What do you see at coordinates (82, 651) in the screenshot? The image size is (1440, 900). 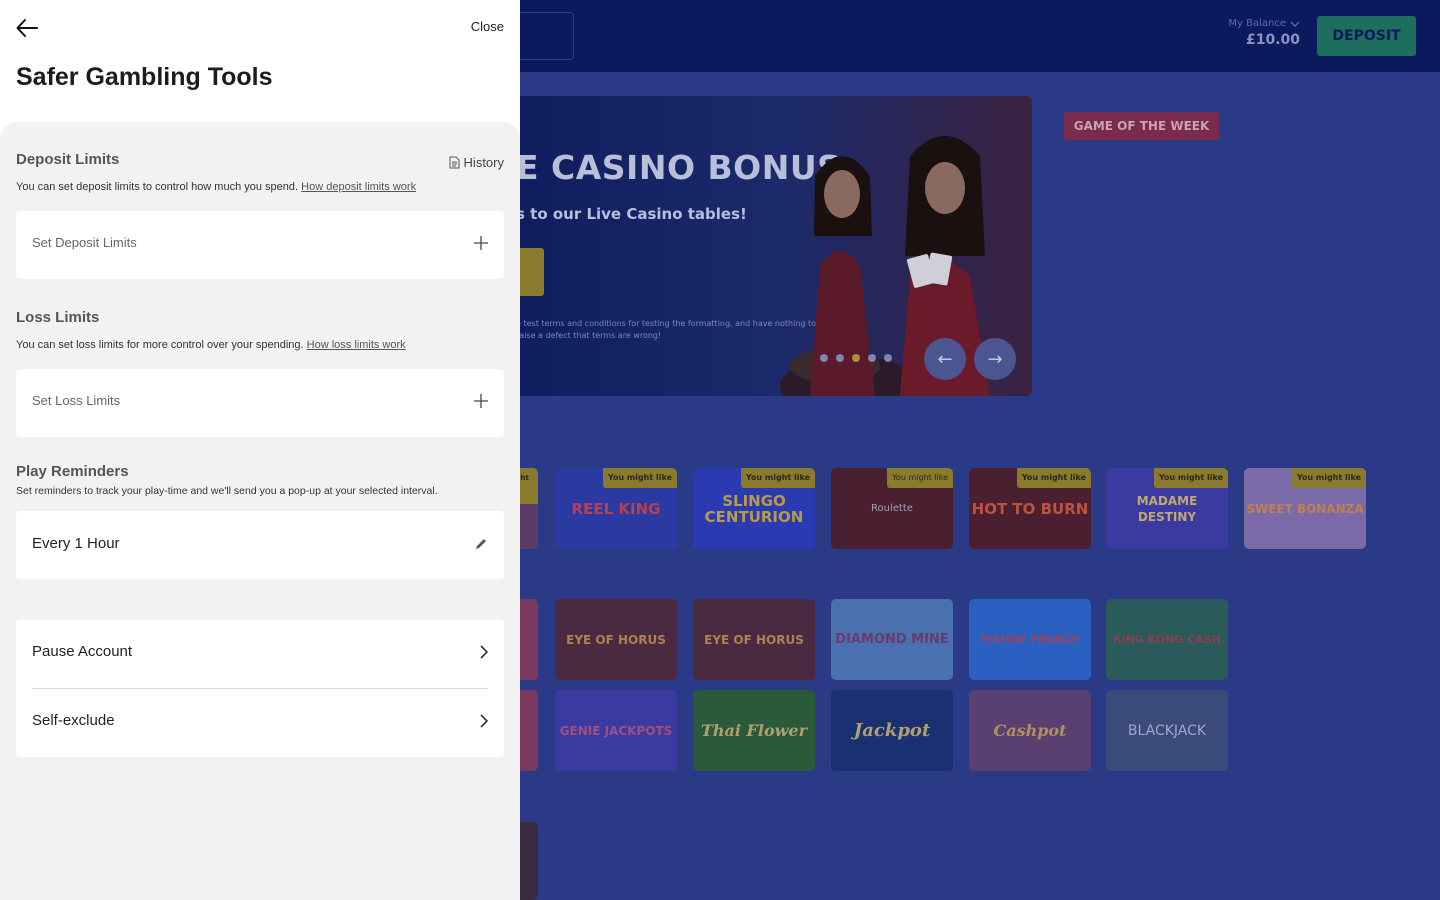 I see `pause-account-label: Pause Account` at bounding box center [82, 651].